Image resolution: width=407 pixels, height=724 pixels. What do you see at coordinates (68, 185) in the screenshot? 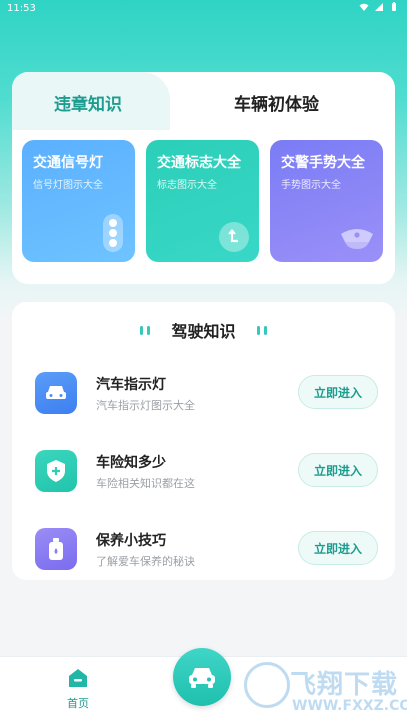
I see `tile-subtitle: 信号灯图示大全` at bounding box center [68, 185].